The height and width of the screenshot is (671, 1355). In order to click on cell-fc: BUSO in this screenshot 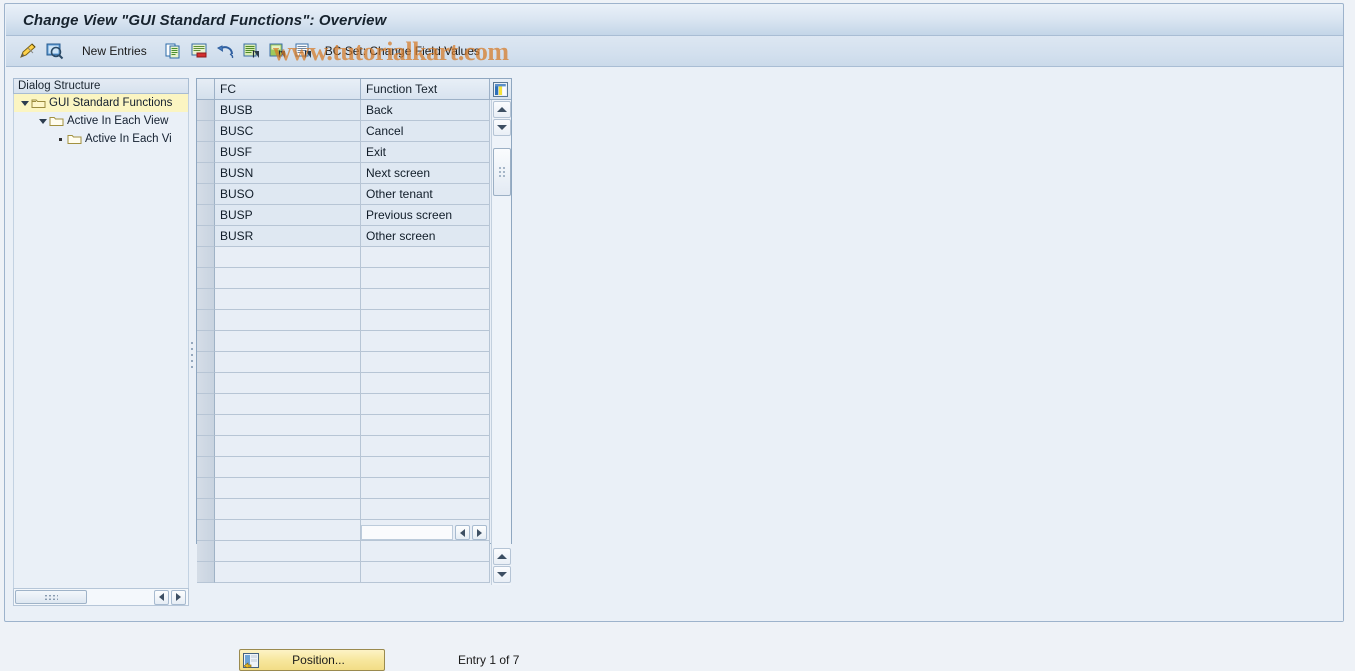, I will do `click(288, 194)`.